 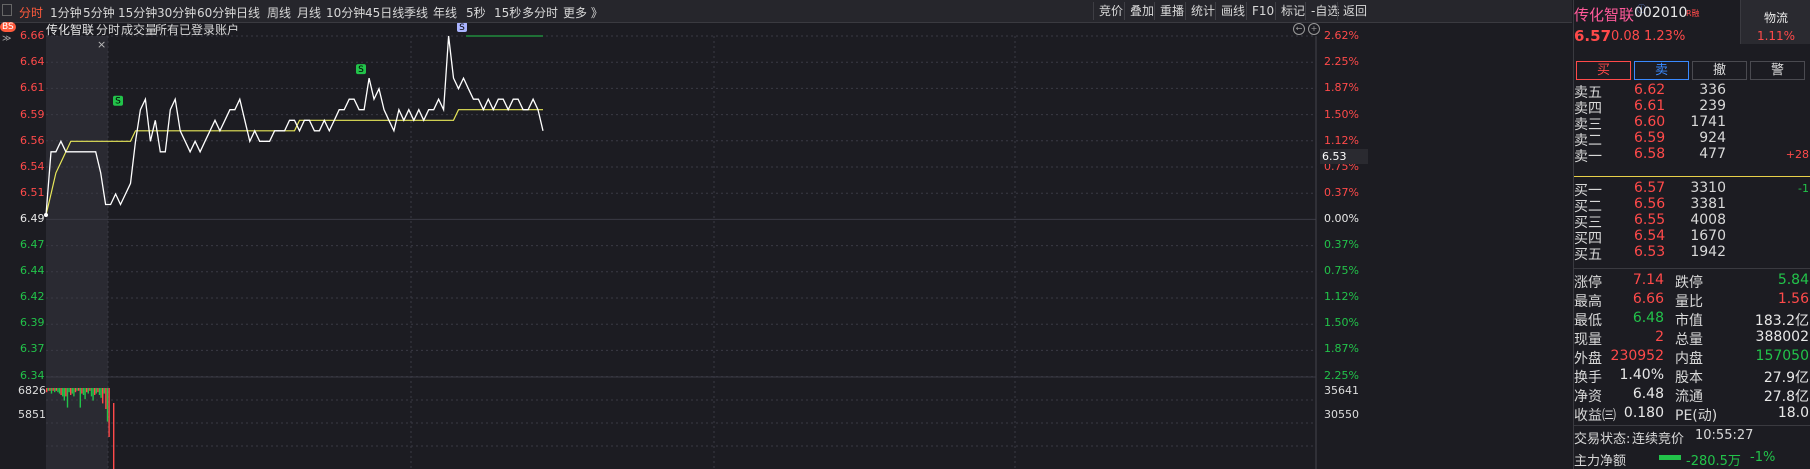 I want to click on volume-right-label-1: 35641, so click(x=1341, y=390).